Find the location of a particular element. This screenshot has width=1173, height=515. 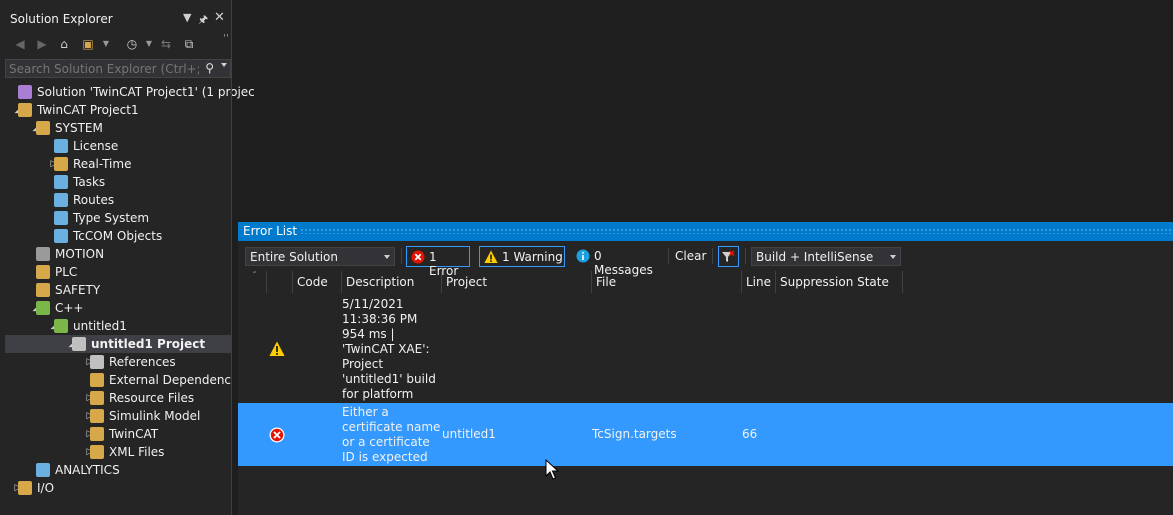

tree-item-label: Real-Time is located at coordinates (102, 164).